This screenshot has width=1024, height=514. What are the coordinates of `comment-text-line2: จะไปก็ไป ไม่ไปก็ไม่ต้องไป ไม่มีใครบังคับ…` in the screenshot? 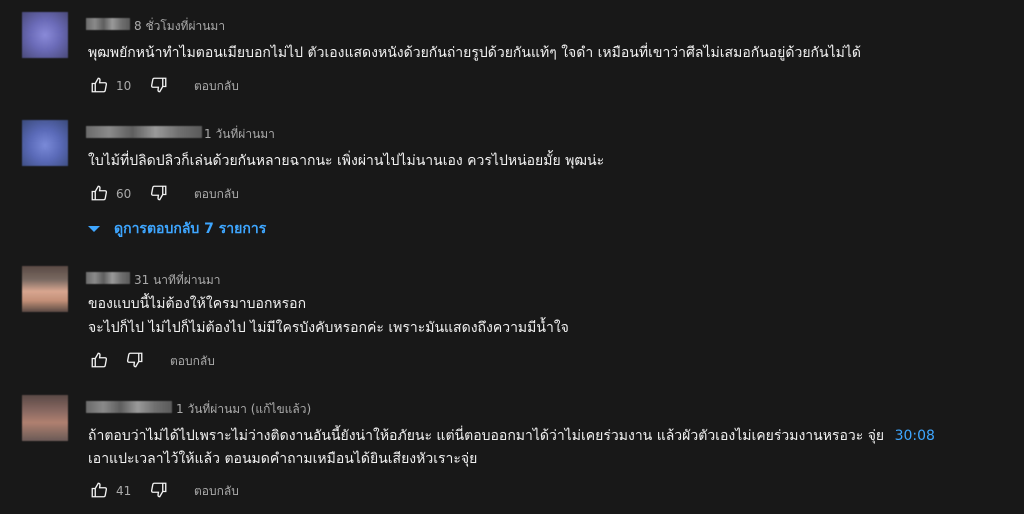 It's located at (328, 328).